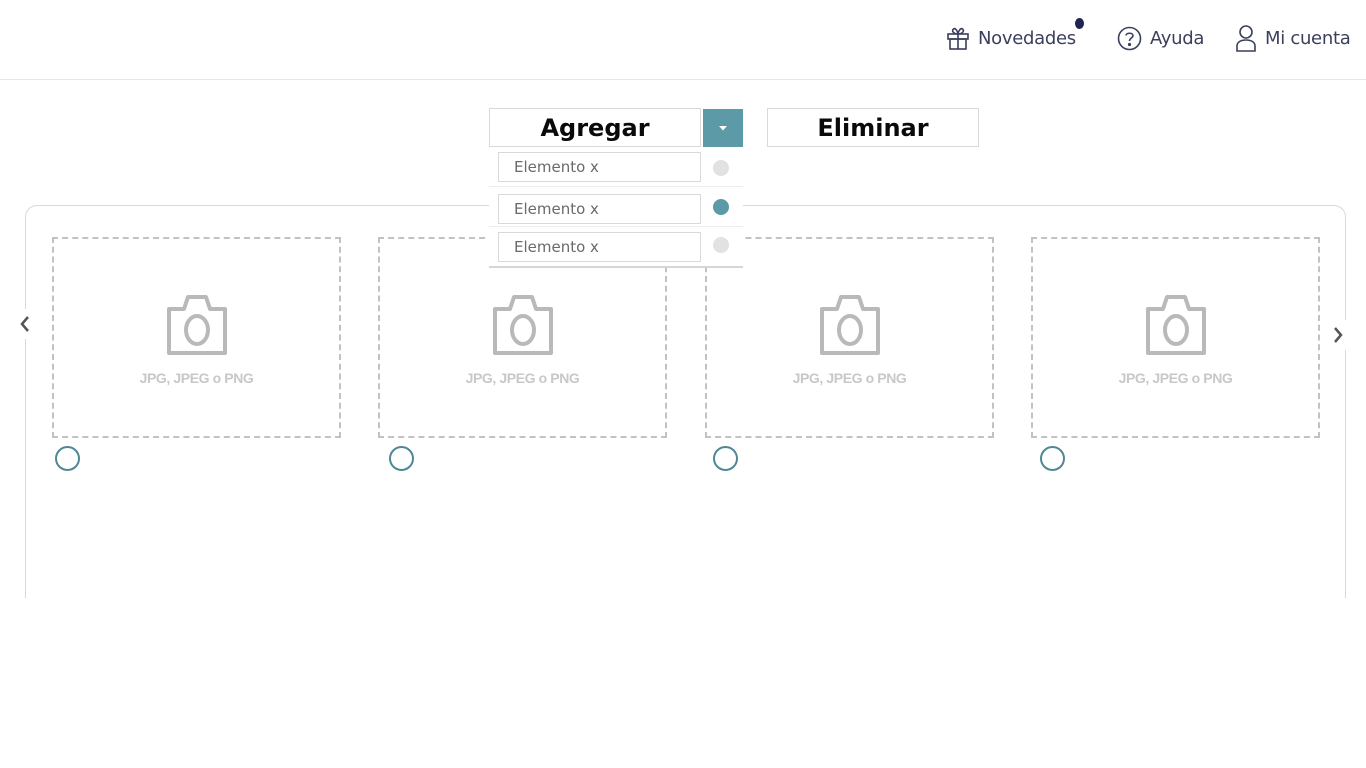 The width and height of the screenshot is (1366, 768). Describe the element at coordinates (721, 207) in the screenshot. I see `dropdown-item-radio-selected` at that location.